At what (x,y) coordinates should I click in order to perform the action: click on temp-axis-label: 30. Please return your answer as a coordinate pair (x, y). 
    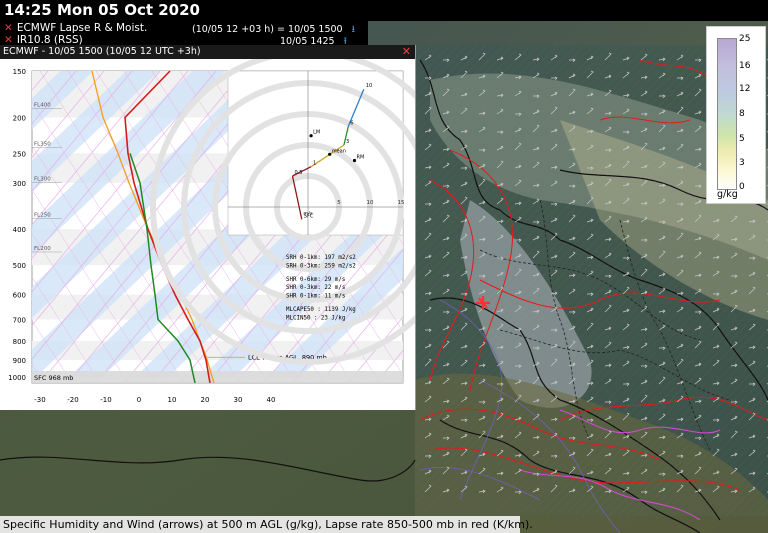
    Looking at the image, I should click on (238, 400).